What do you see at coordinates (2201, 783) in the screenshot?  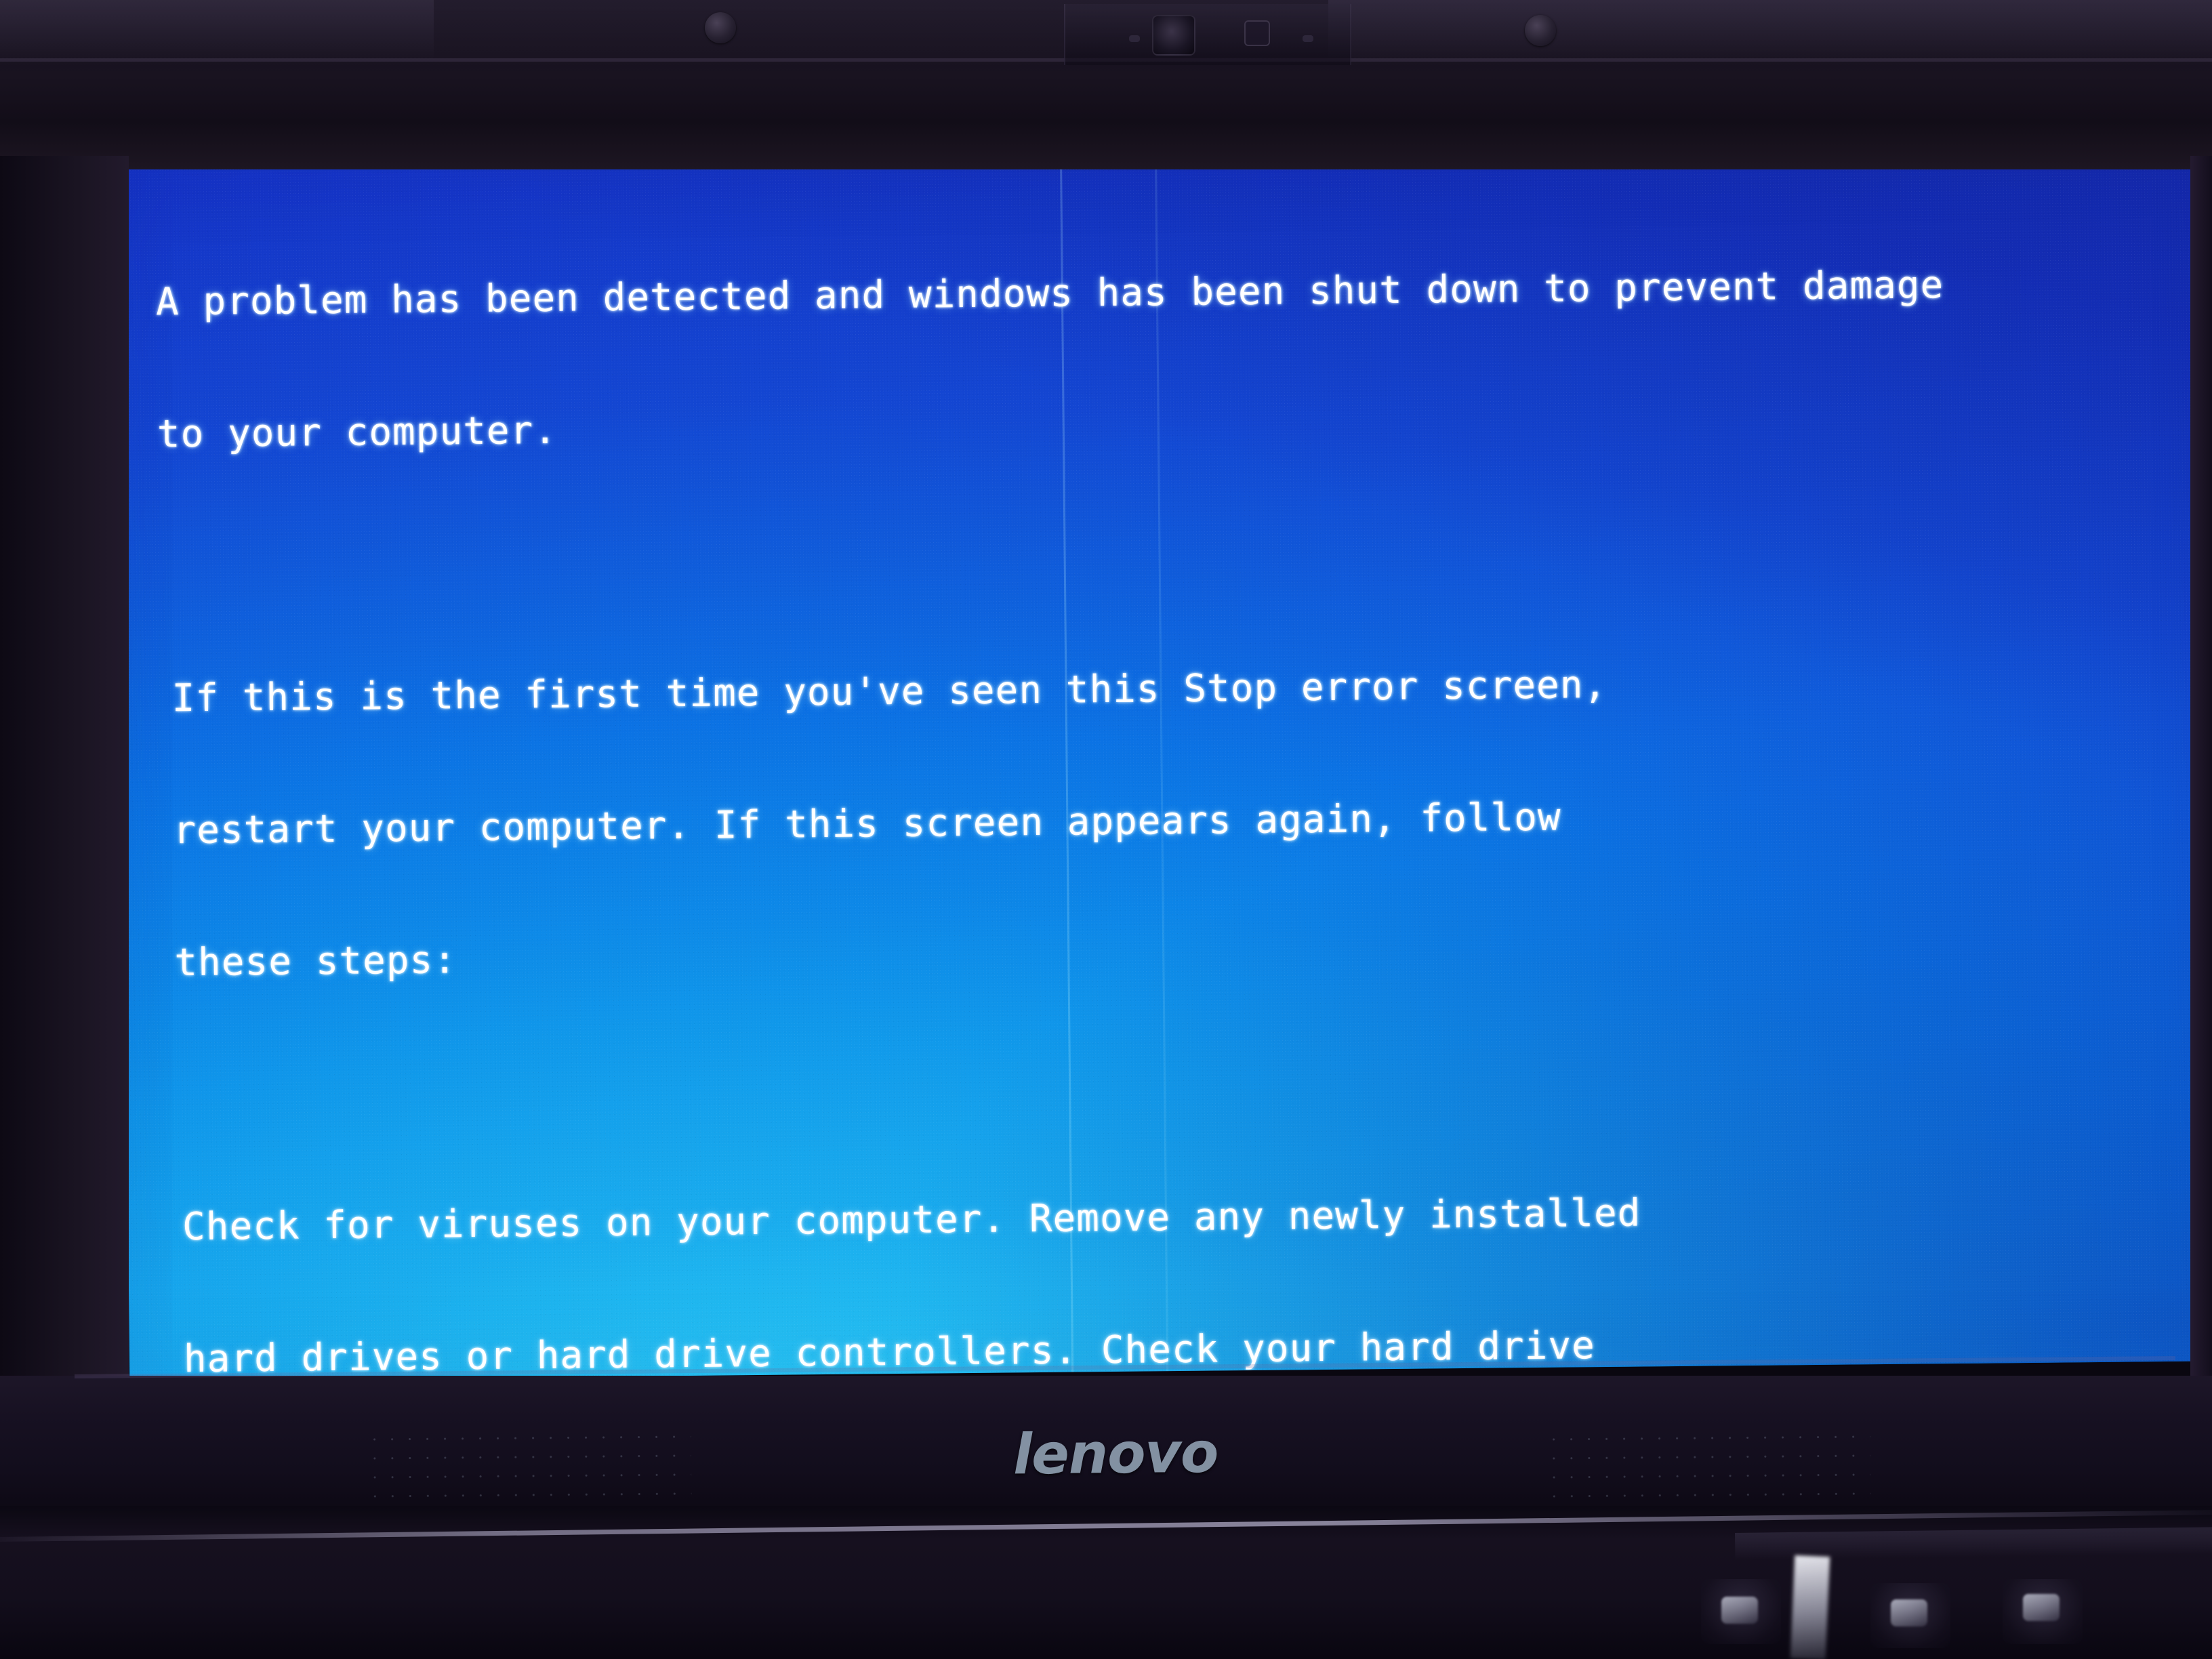 I see `display-right-bezel` at bounding box center [2201, 783].